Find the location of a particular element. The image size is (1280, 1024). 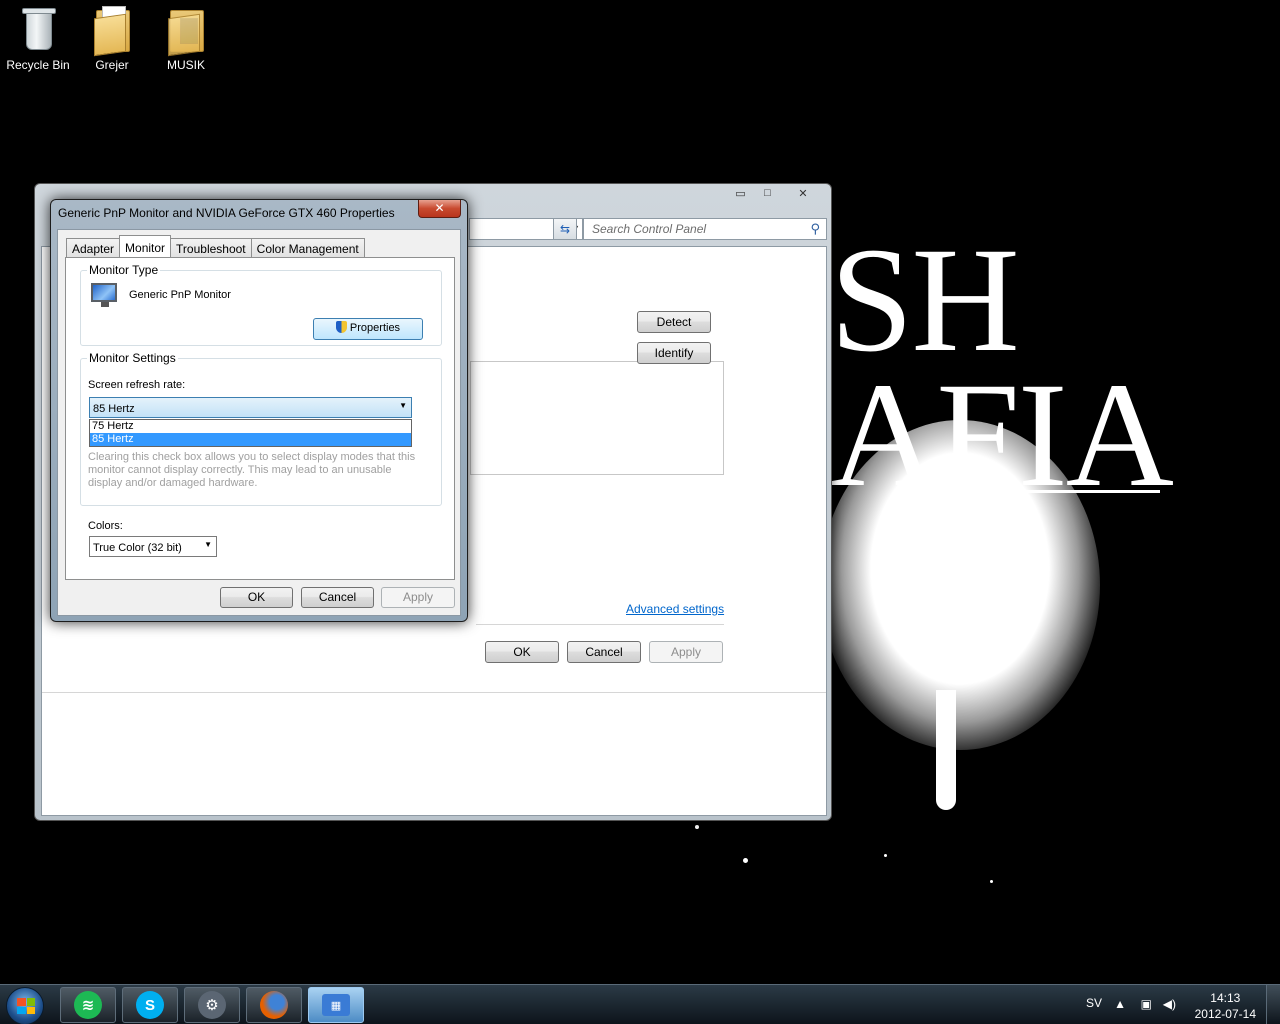

tab-adapter: Adapter is located at coordinates (93, 247).